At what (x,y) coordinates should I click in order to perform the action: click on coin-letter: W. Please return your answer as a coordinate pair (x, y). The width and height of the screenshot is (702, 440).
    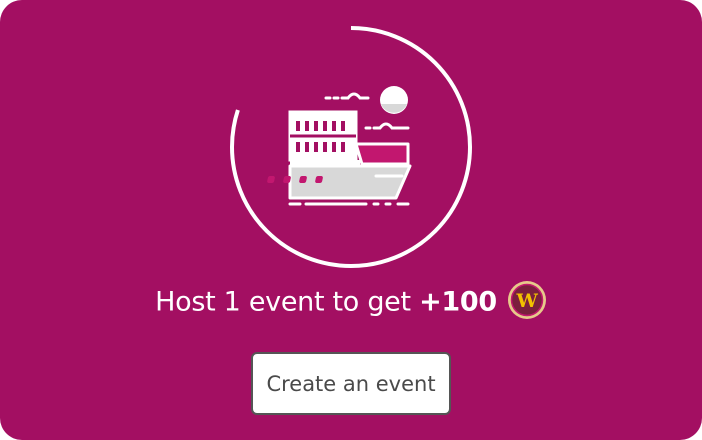
    Looking at the image, I should click on (526, 301).